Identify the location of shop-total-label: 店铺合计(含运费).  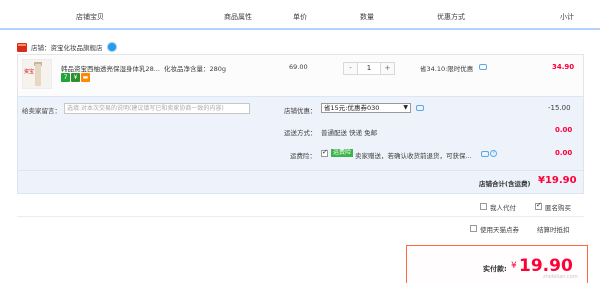
(505, 184).